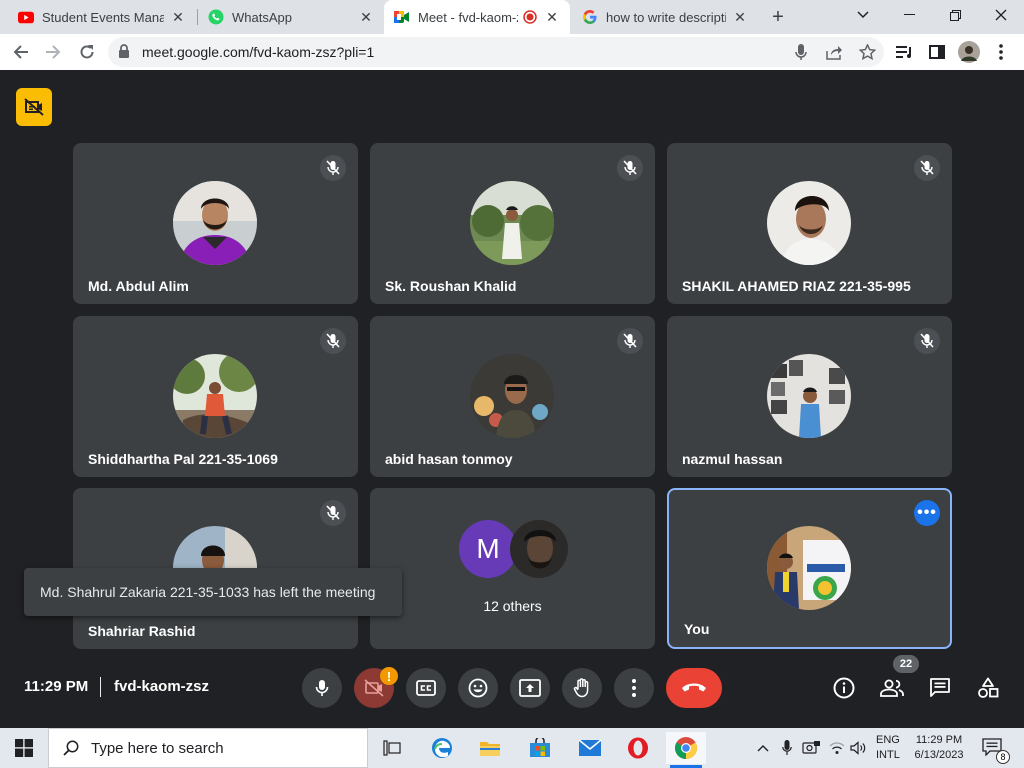 The width and height of the screenshot is (1024, 768). What do you see at coordinates (844, 688) in the screenshot?
I see `meeting-details-button` at bounding box center [844, 688].